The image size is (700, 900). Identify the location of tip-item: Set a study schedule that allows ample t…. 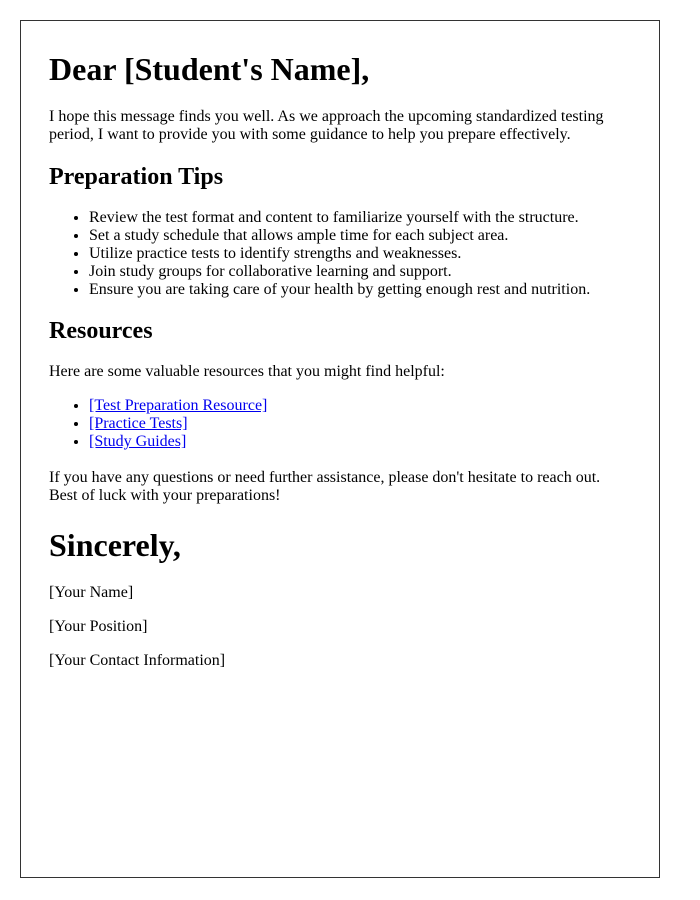
(360, 236).